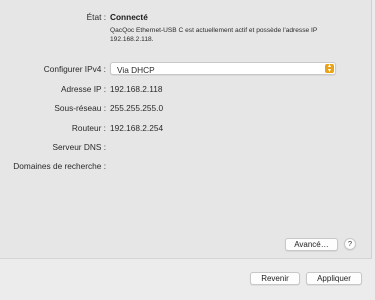 This screenshot has width=375, height=300. Describe the element at coordinates (371, 129) in the screenshot. I see `panel-border` at that location.